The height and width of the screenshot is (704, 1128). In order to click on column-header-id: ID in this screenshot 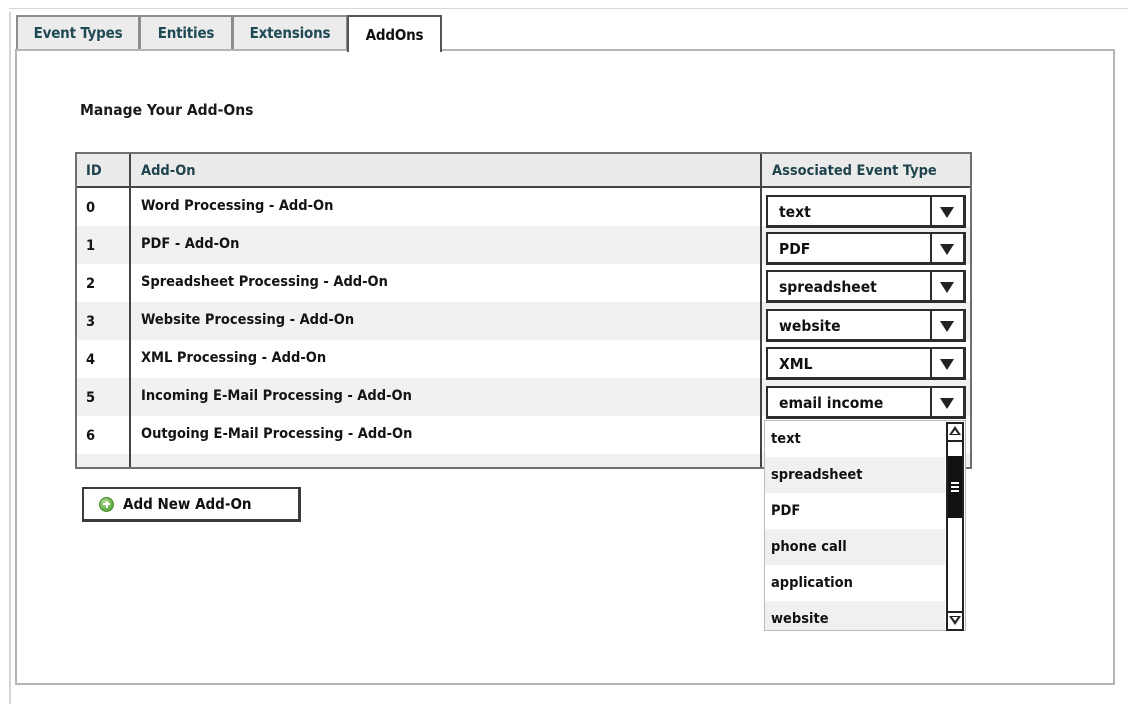, I will do `click(94, 171)`.